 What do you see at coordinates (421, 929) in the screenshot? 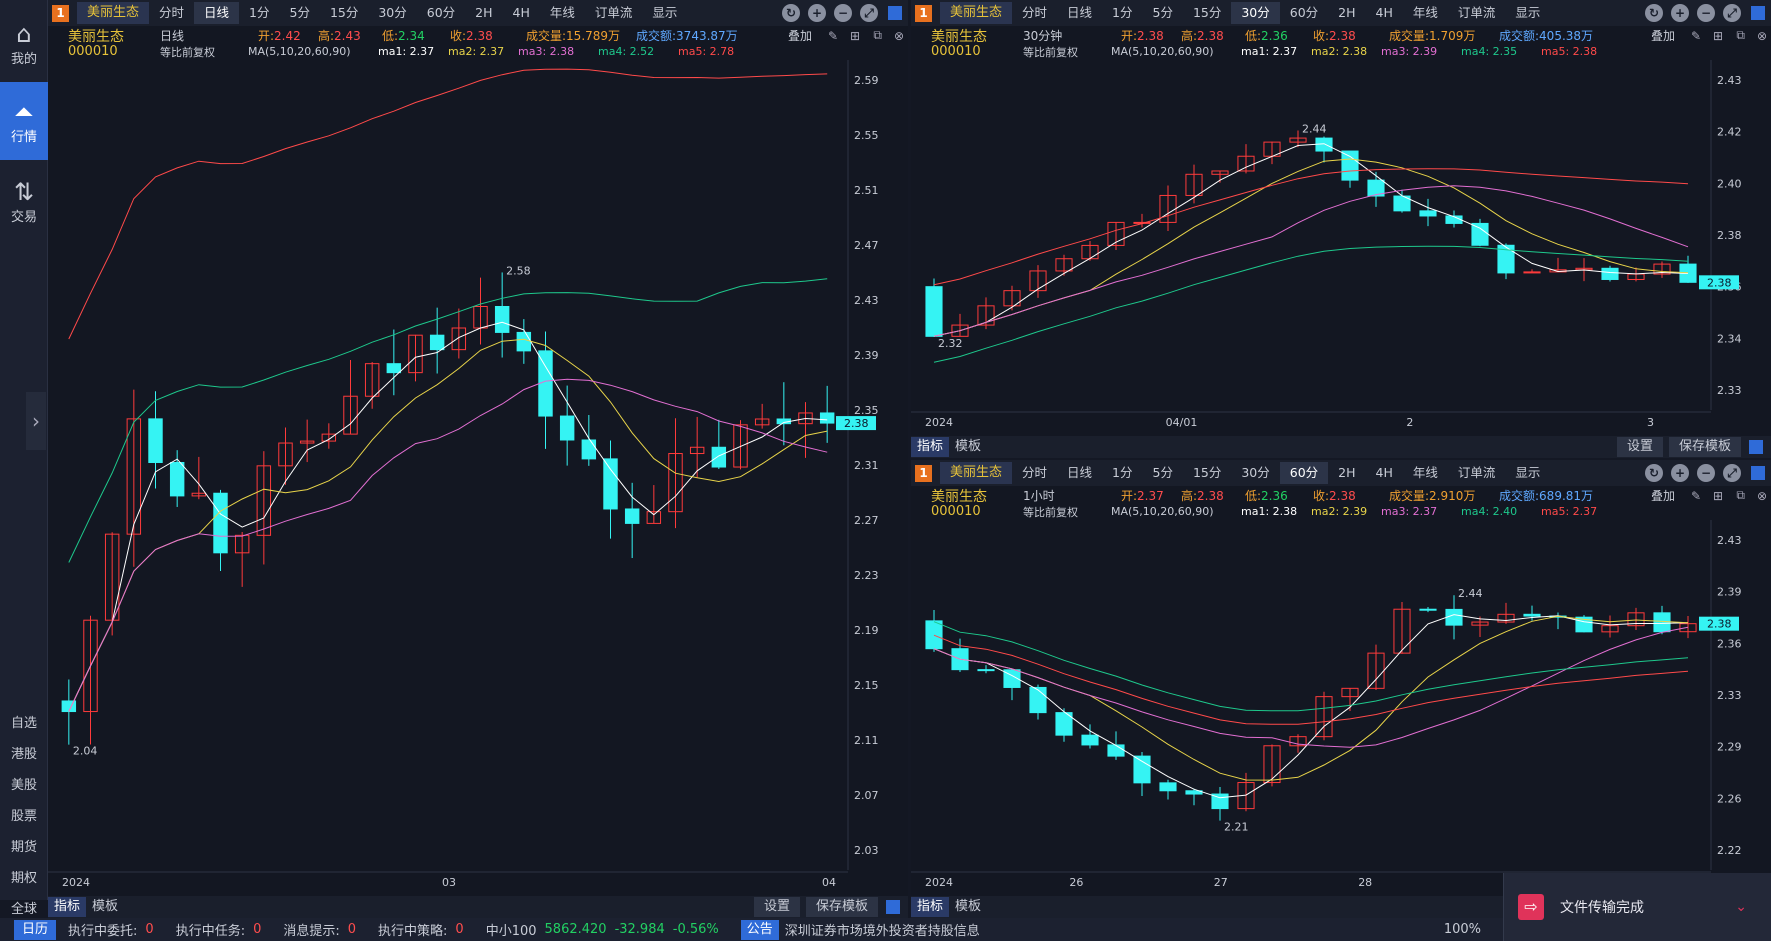
I see `strategy-status: 执行中策略: 0` at bounding box center [421, 929].